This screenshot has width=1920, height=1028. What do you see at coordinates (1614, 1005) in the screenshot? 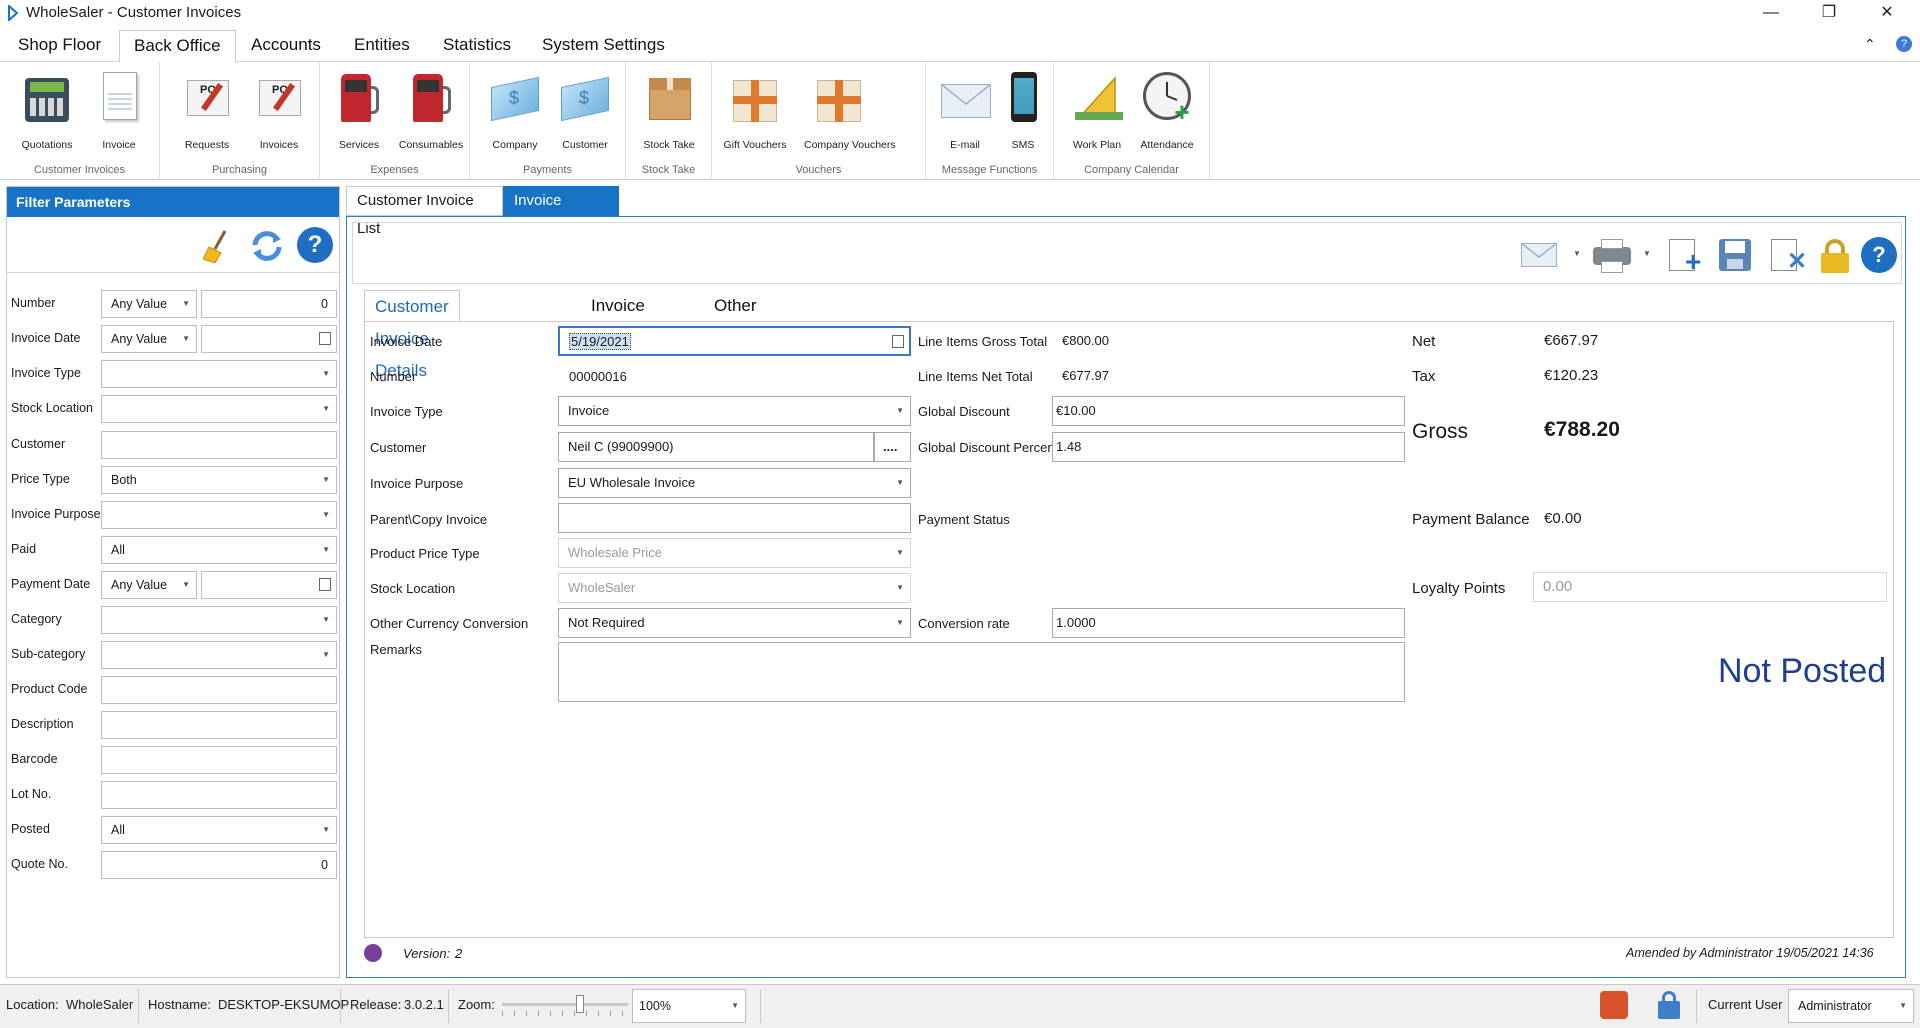
I see `notification-icon` at bounding box center [1614, 1005].